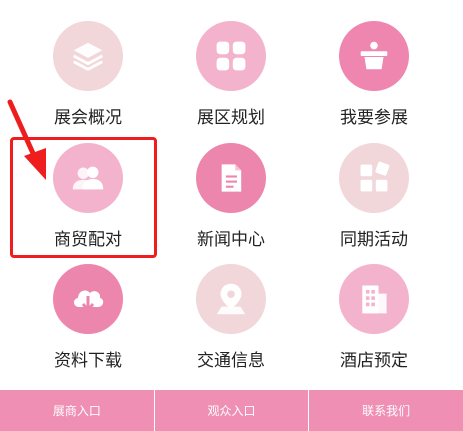 Image resolution: width=463 pixels, height=431 pixels. I want to click on menu-item-exhibit-apply: 我要参展, so click(374, 64).